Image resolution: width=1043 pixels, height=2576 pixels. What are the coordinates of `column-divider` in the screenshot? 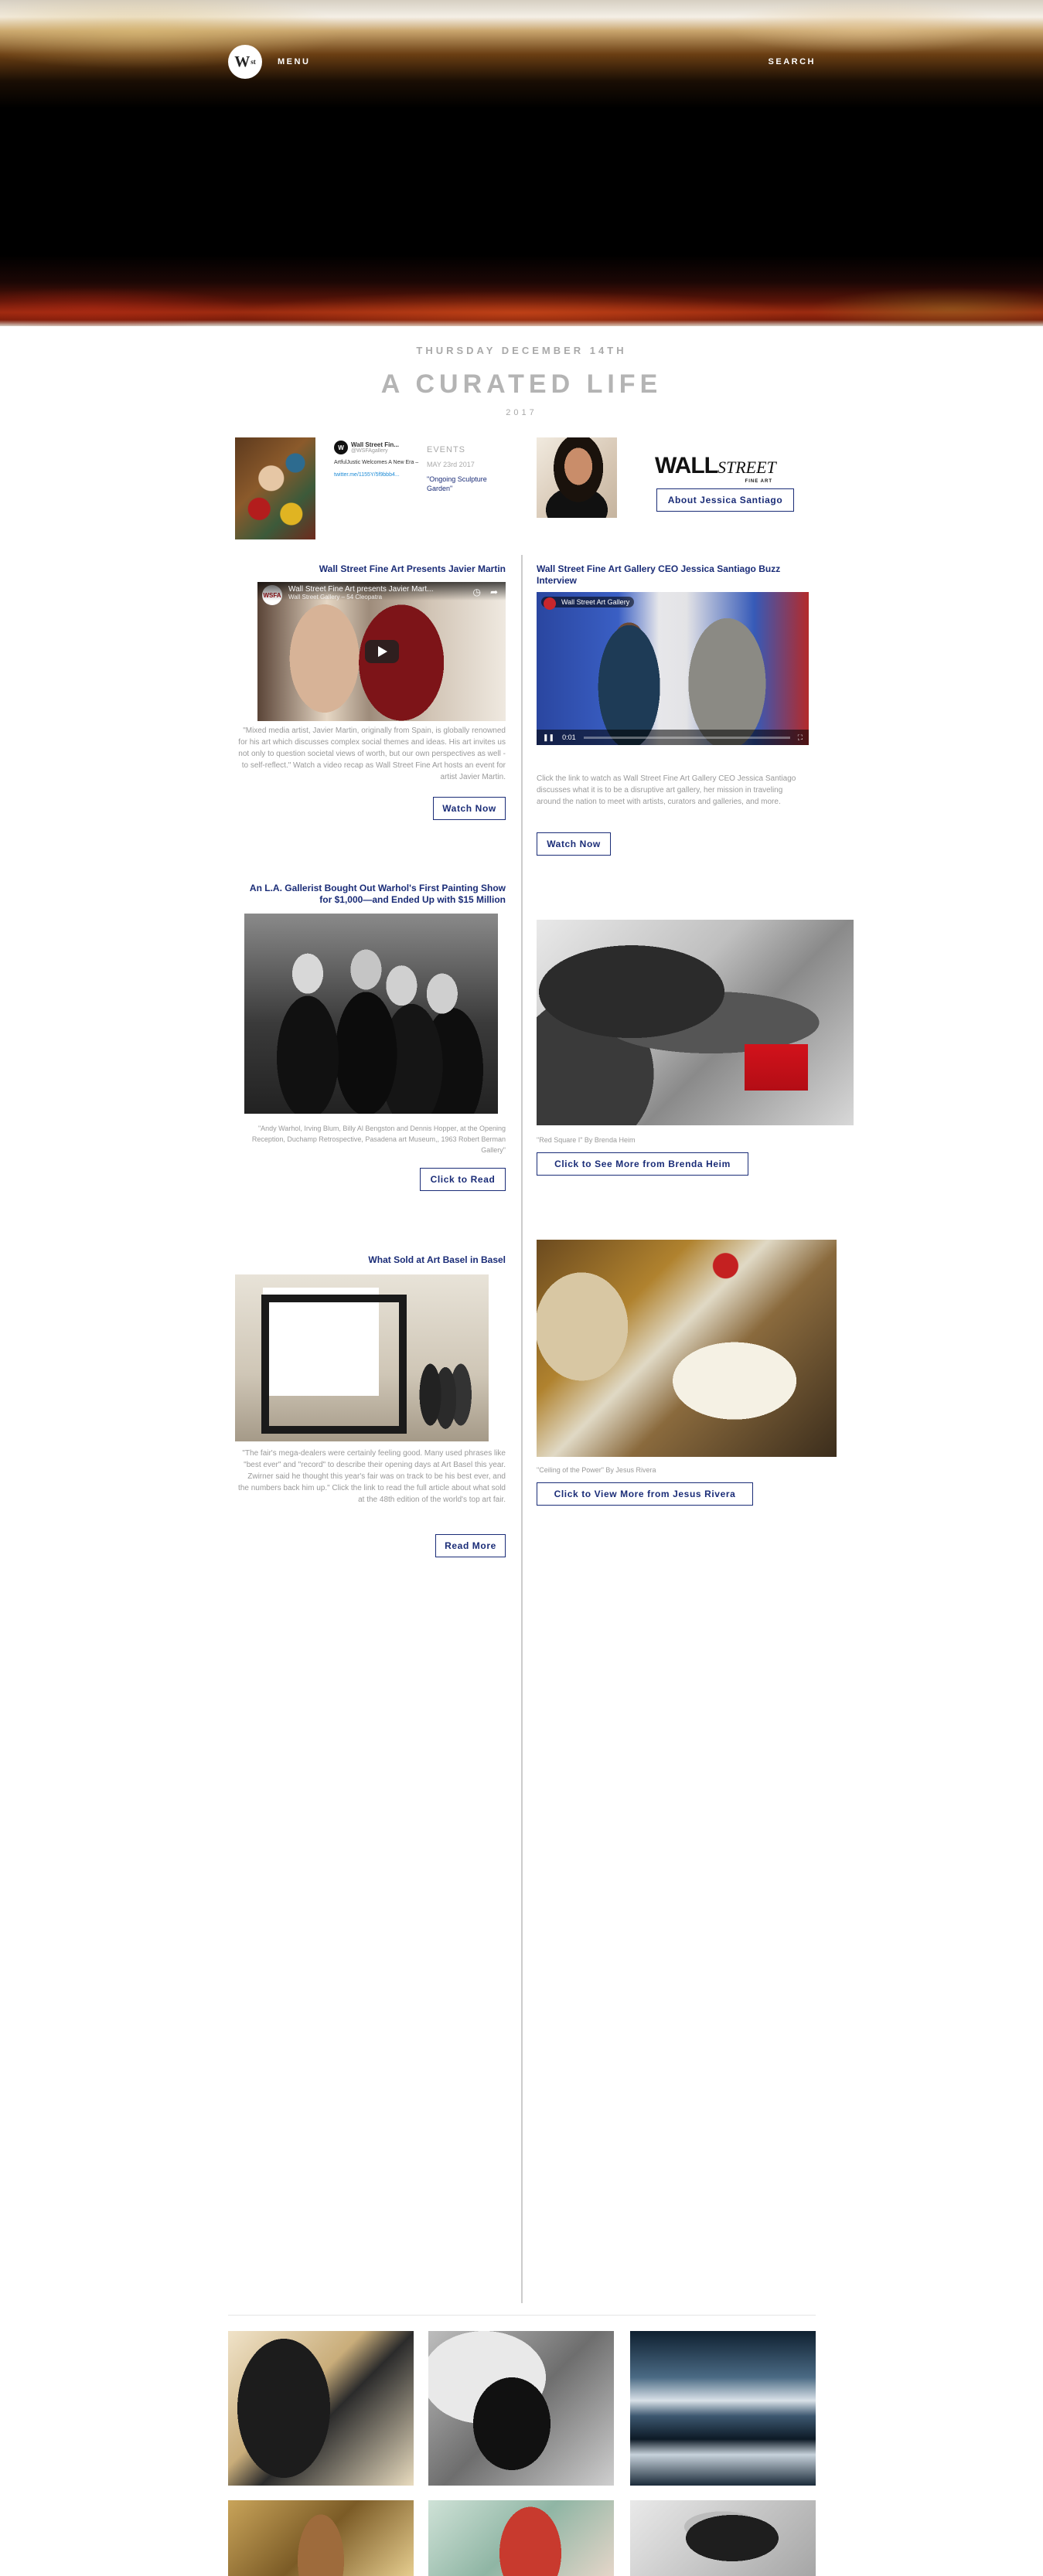 It's located at (522, 1429).